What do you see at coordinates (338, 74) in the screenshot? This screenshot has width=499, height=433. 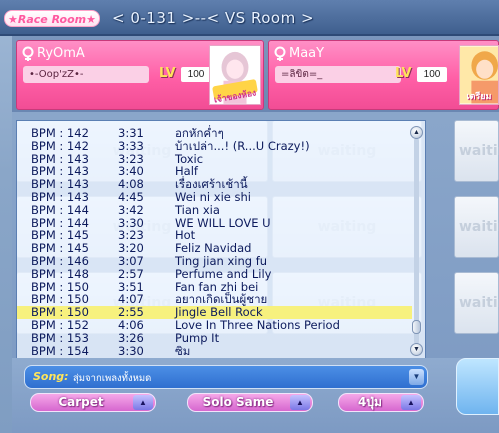 I see `player-guild: =ลิขิต=_` at bounding box center [338, 74].